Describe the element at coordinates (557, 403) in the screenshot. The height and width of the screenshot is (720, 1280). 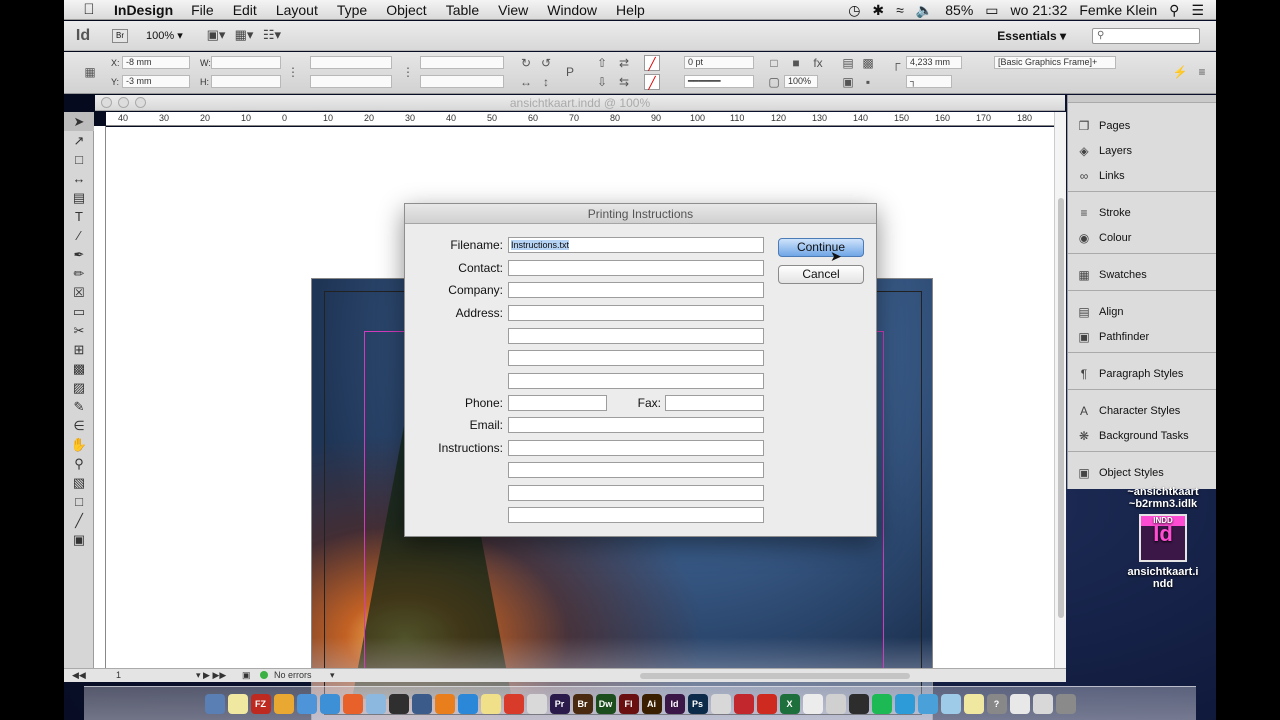
I see `phone-field` at that location.